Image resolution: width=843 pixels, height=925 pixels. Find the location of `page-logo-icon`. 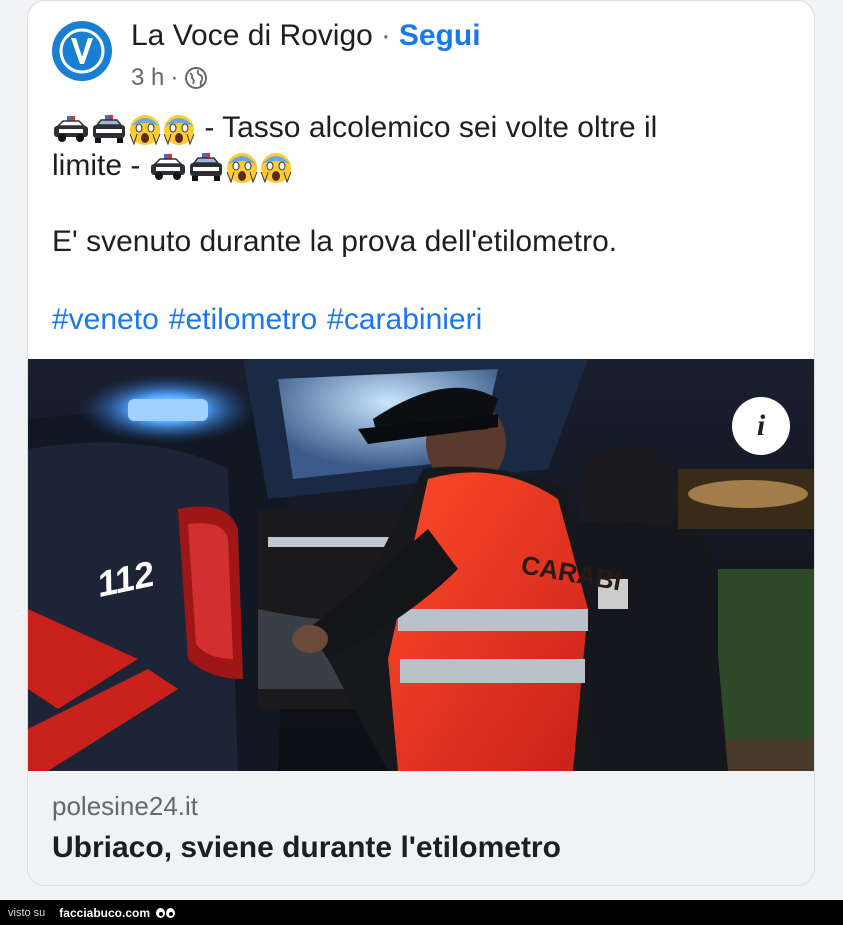

page-logo-icon is located at coordinates (82, 51).